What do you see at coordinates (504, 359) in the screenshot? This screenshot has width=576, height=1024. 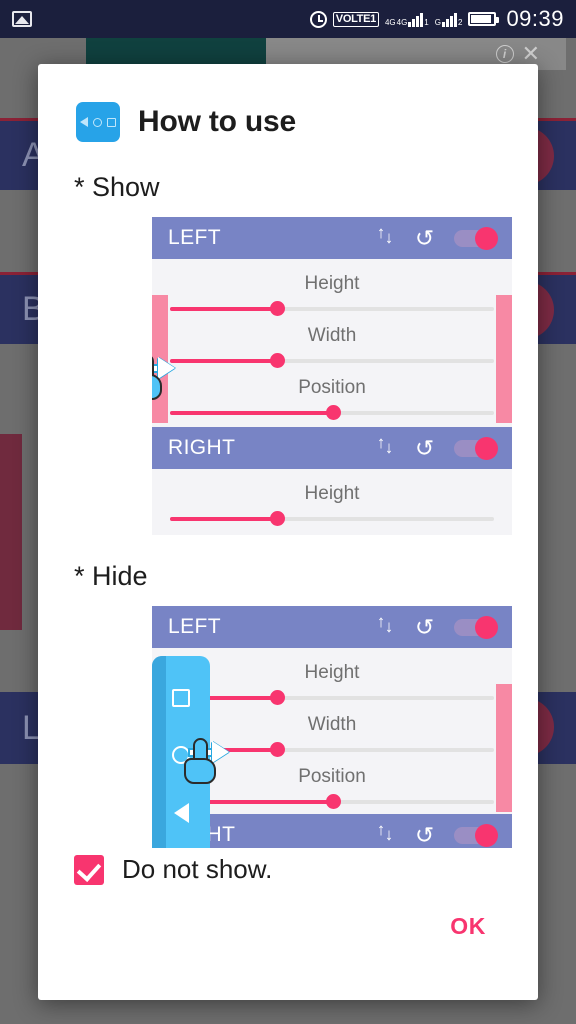 I see `edge-bar-right-show` at bounding box center [504, 359].